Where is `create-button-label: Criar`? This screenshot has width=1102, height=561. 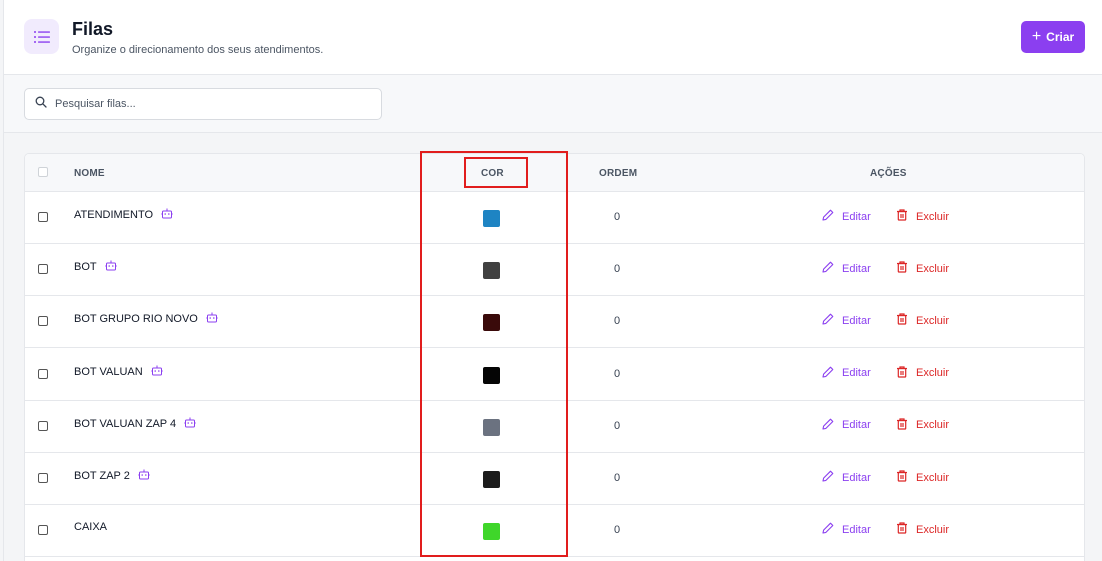 create-button-label: Criar is located at coordinates (1060, 37).